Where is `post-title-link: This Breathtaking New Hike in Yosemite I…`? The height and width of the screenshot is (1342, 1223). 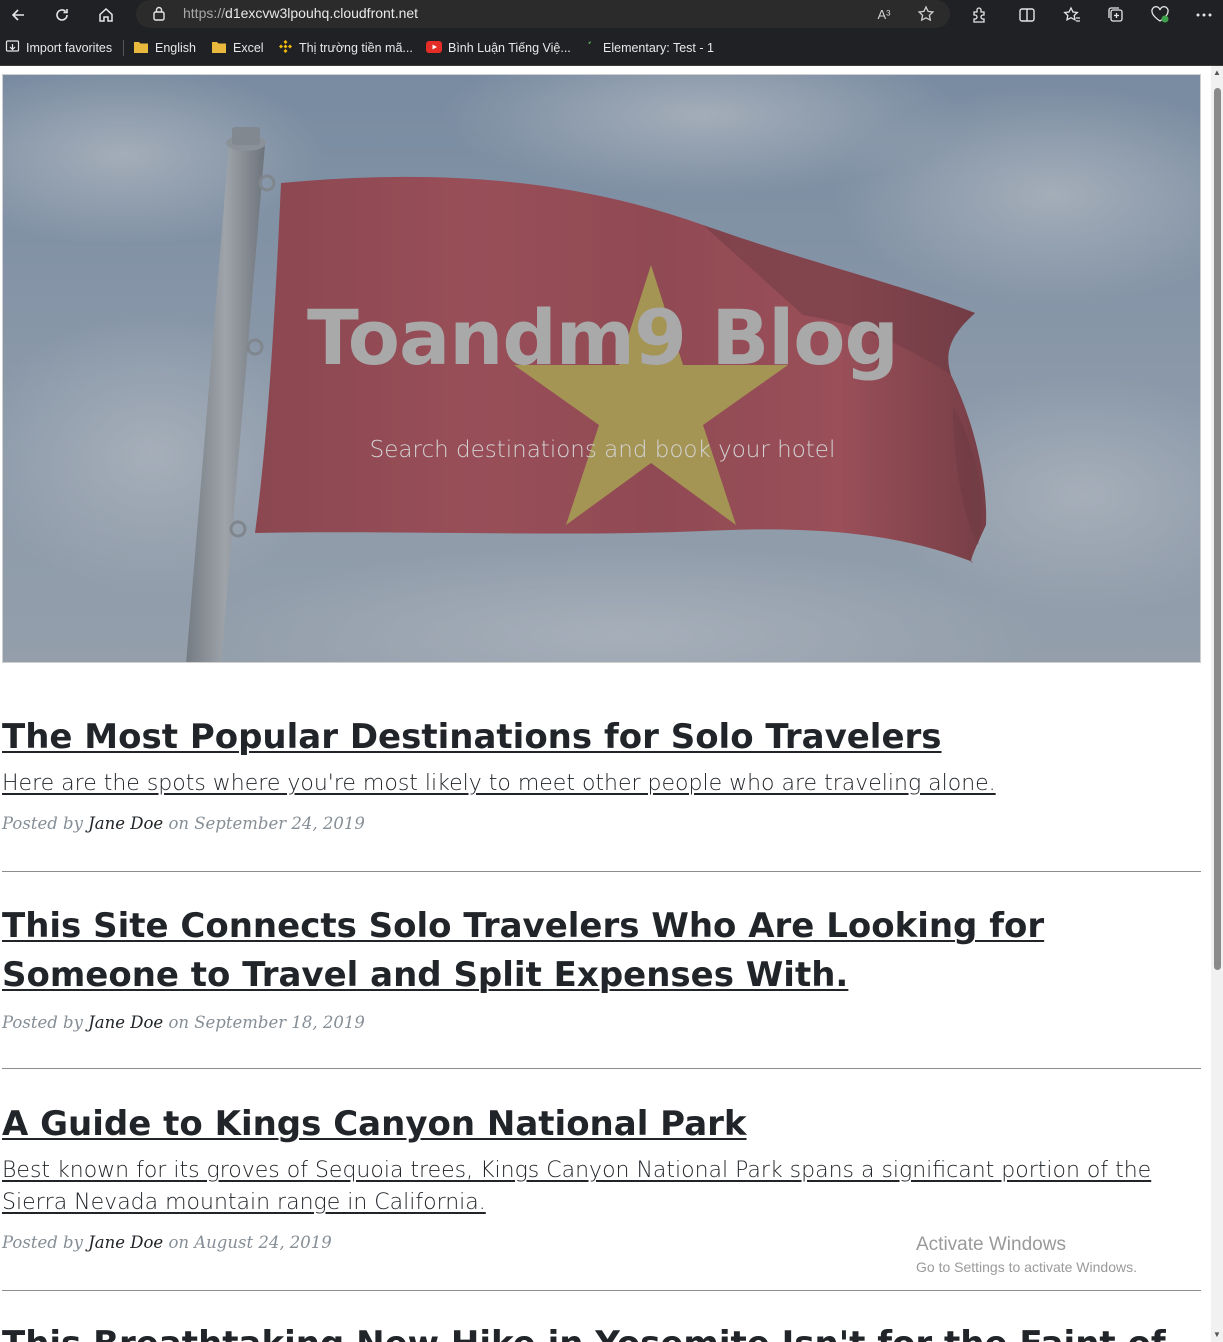
post-title-link: This Breathtaking New Hike in Yosemite I… is located at coordinates (601, 1331).